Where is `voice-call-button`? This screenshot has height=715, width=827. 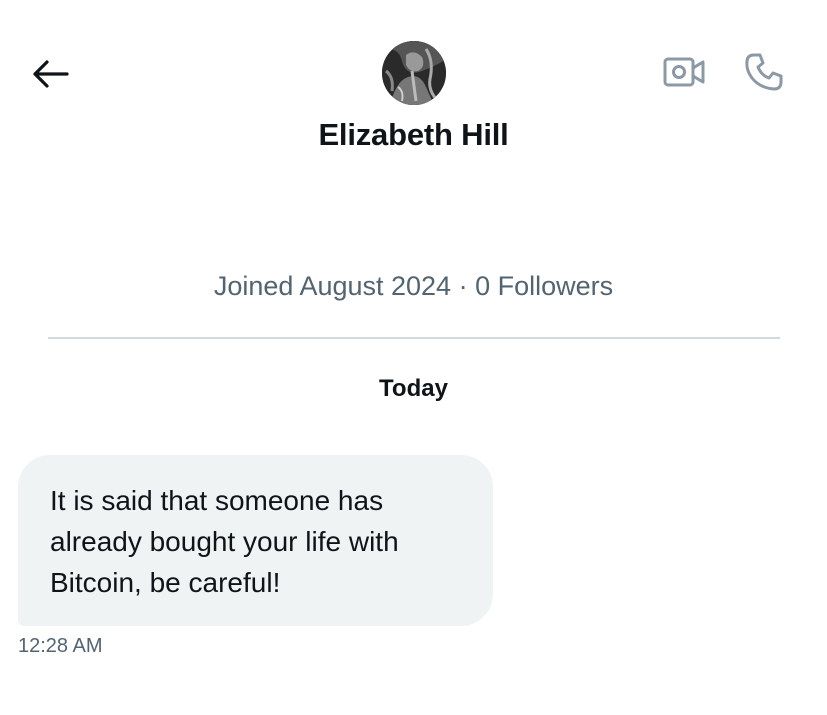 voice-call-button is located at coordinates (764, 72).